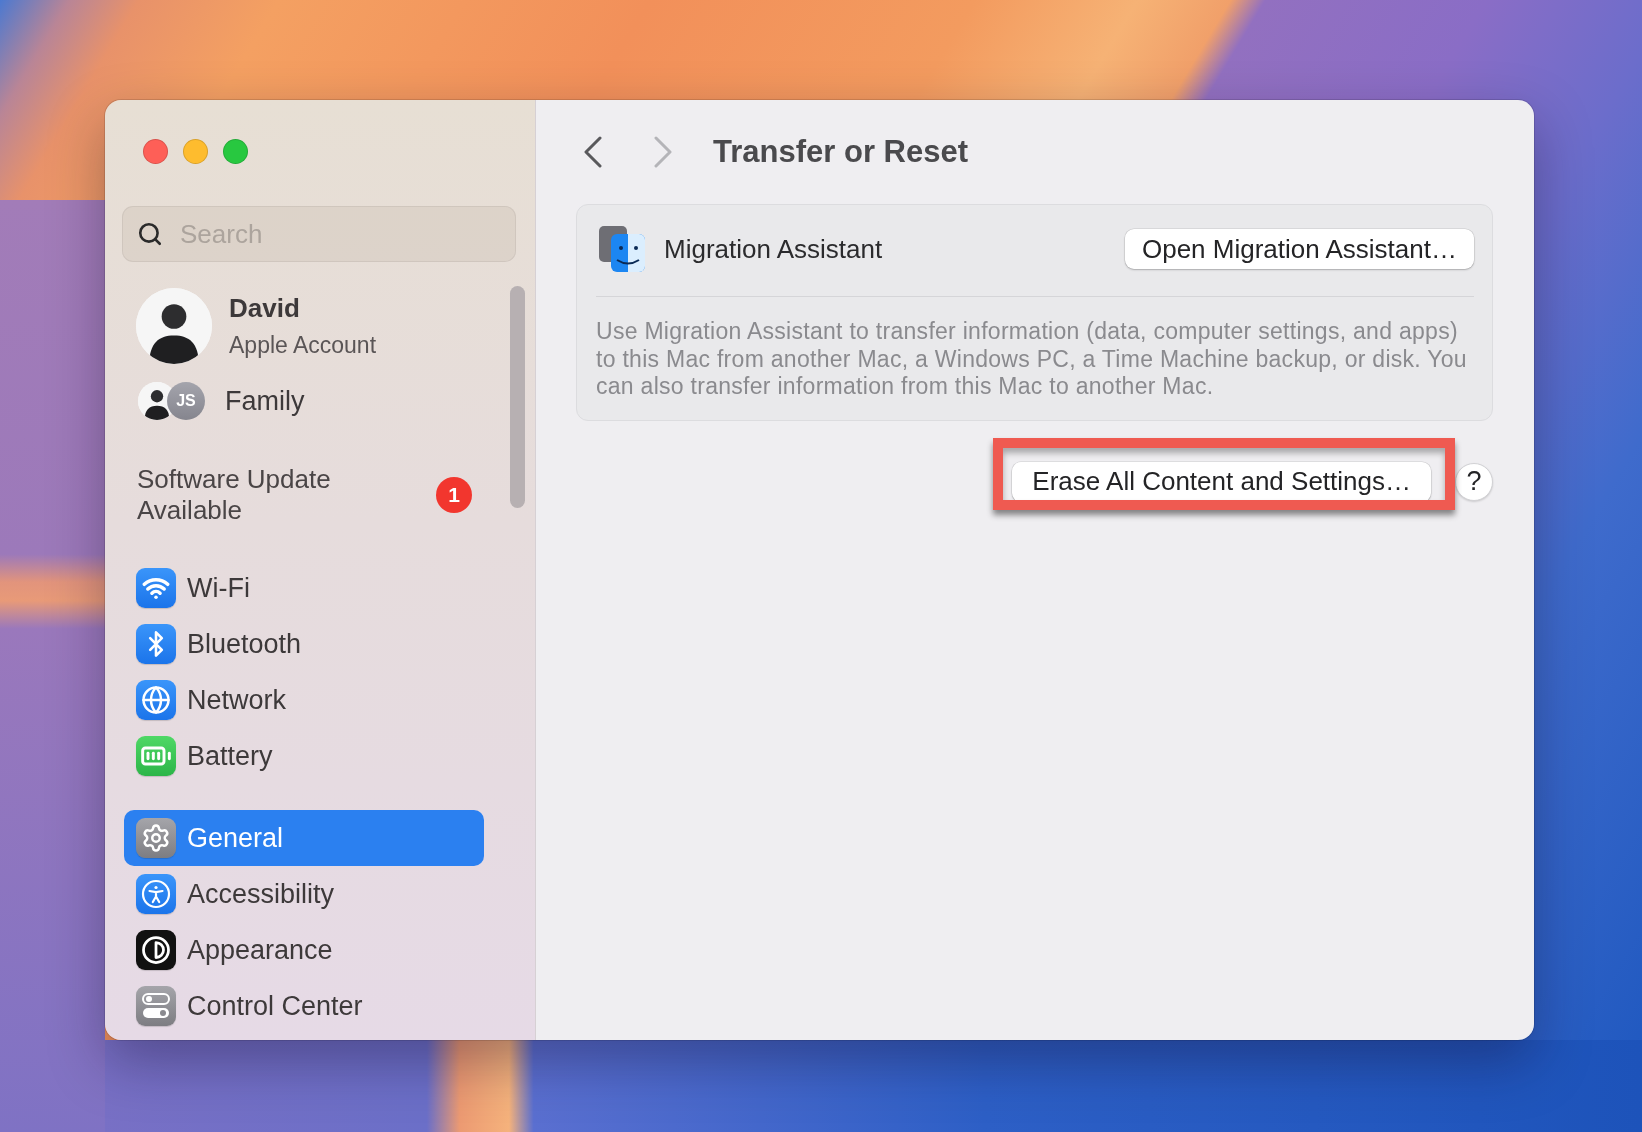  What do you see at coordinates (773, 249) in the screenshot?
I see `migration-title: Migration Assistant` at bounding box center [773, 249].